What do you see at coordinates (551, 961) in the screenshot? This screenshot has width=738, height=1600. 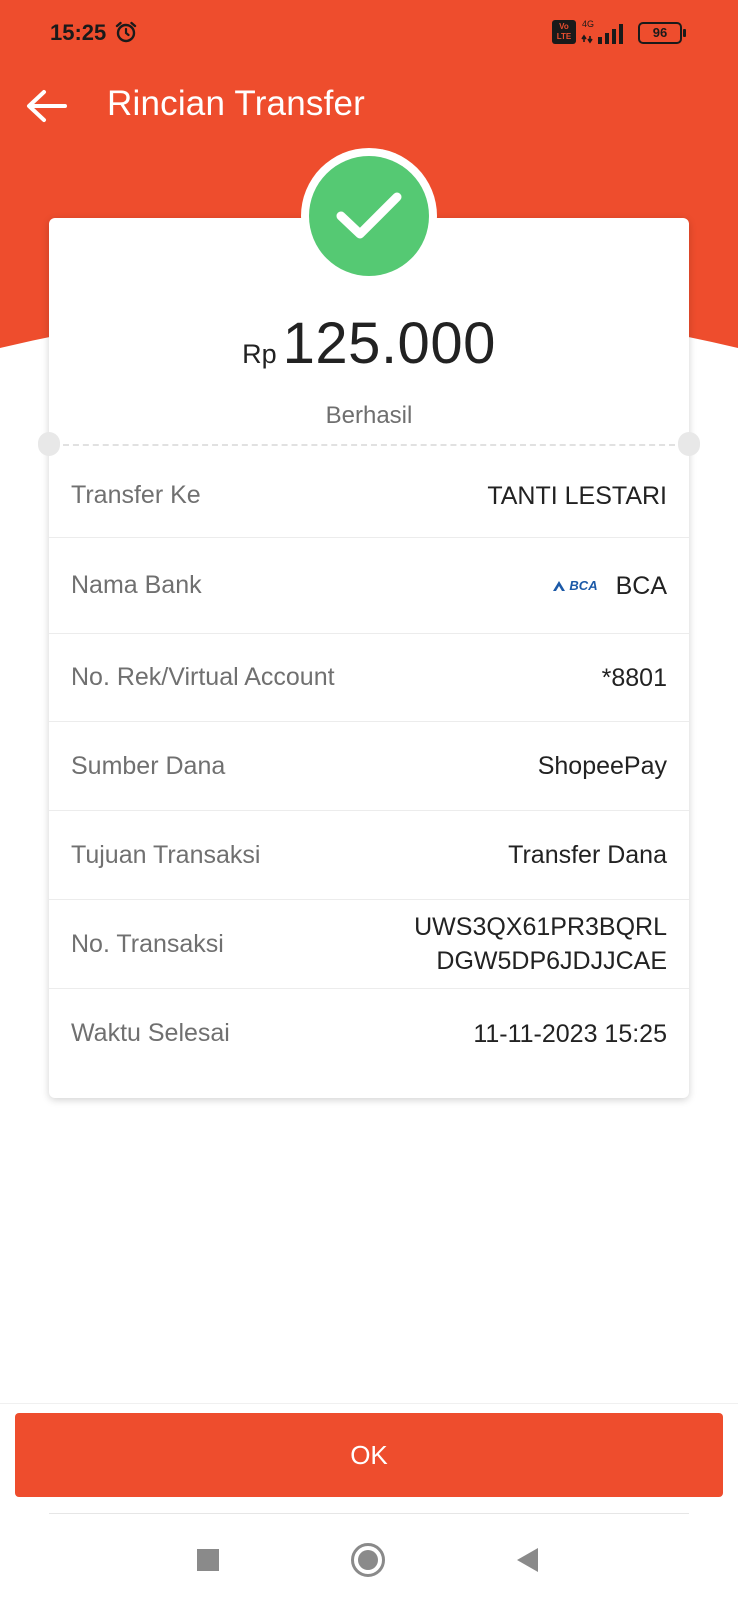 I see `transaction-id-line-2: DGW5DP6JDJJCAE` at bounding box center [551, 961].